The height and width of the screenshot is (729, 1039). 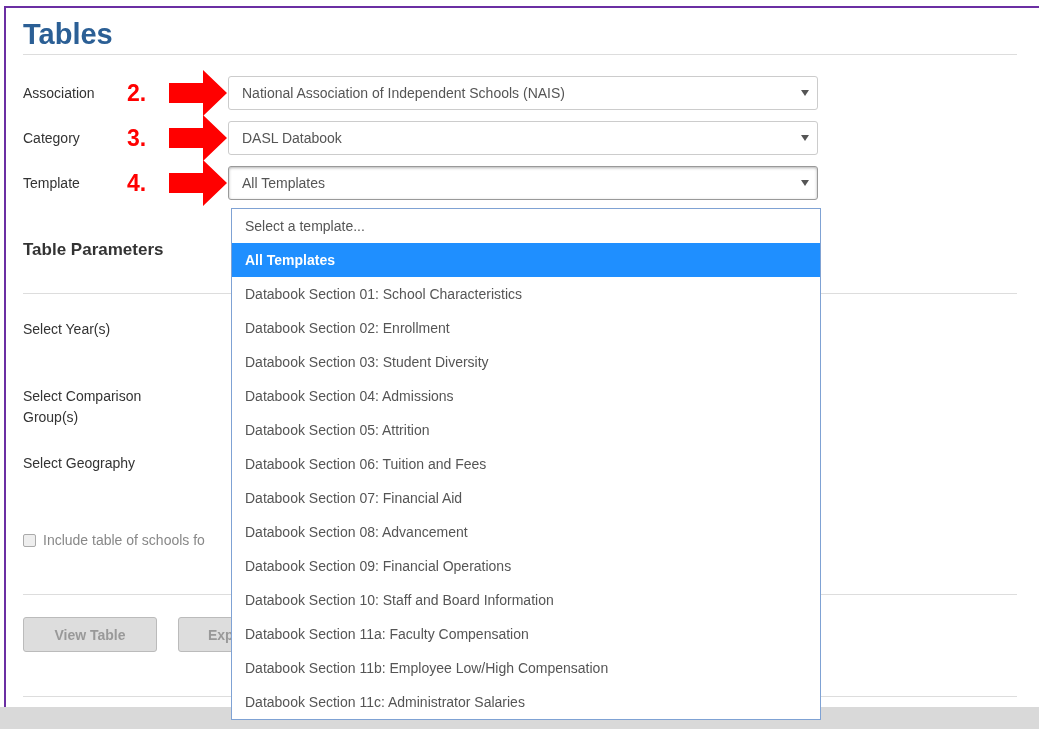 What do you see at coordinates (137, 138) in the screenshot?
I see `step-number: 3.` at bounding box center [137, 138].